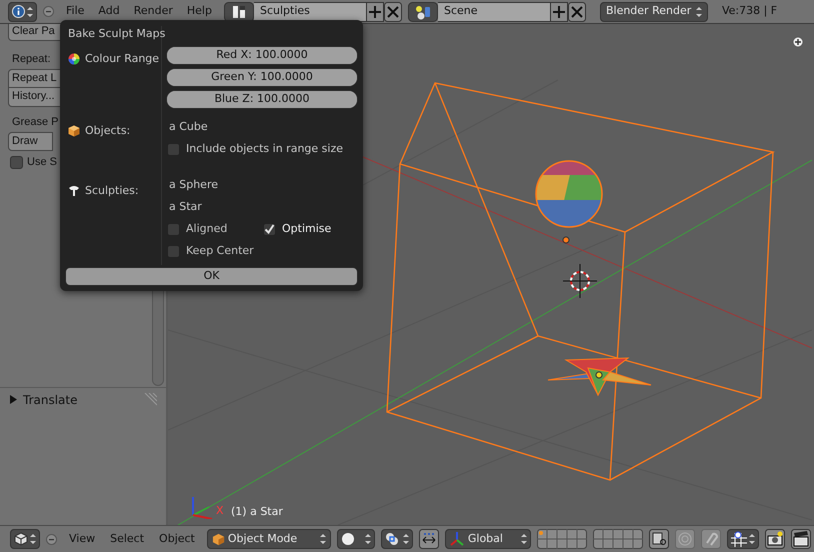 This screenshot has width=814, height=552. I want to click on field-label: Colour Range, so click(122, 59).